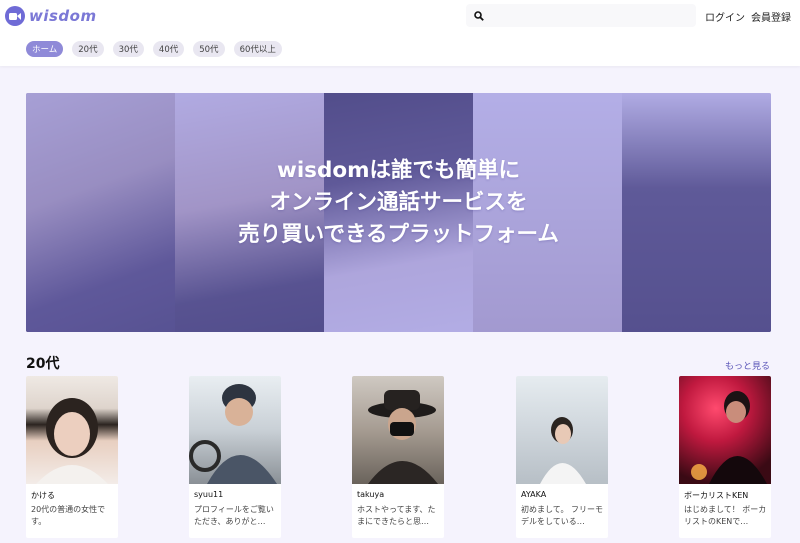 The width and height of the screenshot is (800, 543). I want to click on section-title: 20代, so click(43, 364).